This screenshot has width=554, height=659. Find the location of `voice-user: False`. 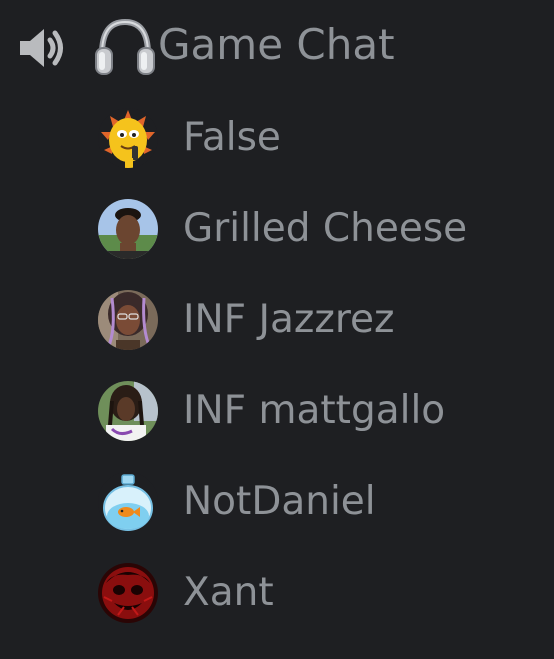

voice-user: False is located at coordinates (277, 141).